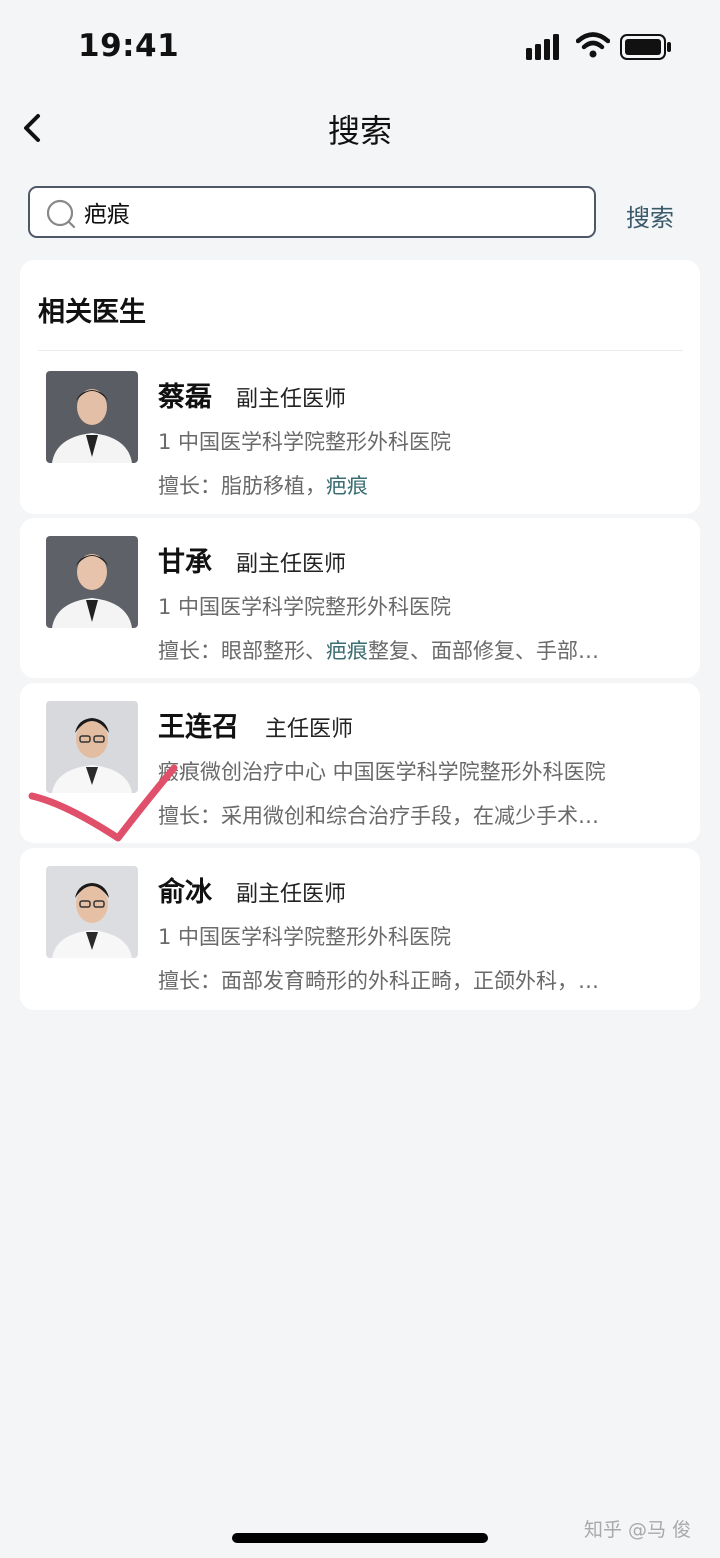  I want to click on navigation-bar: 搜索, so click(360, 128).